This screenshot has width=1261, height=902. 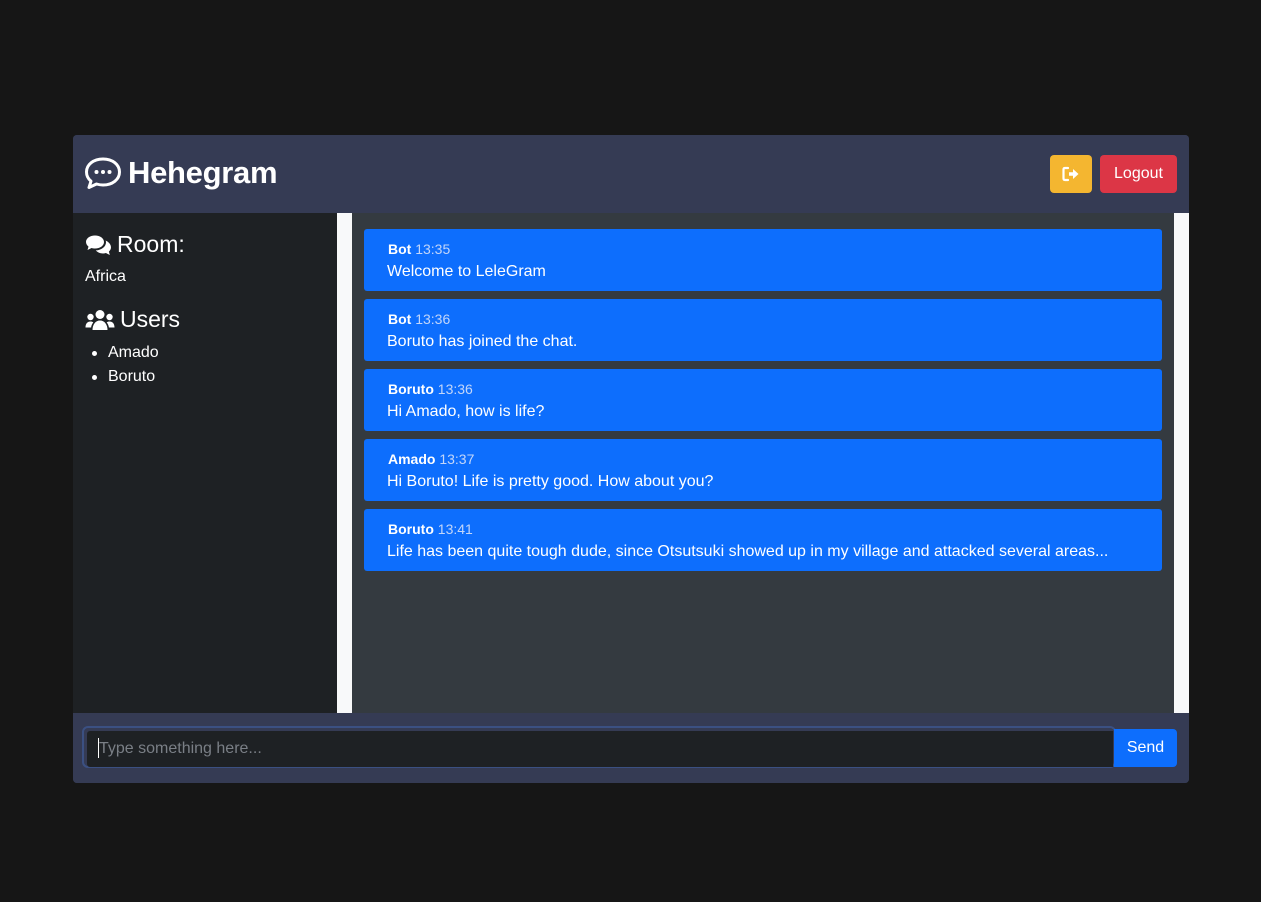 What do you see at coordinates (98, 748) in the screenshot?
I see `text-cursor` at bounding box center [98, 748].